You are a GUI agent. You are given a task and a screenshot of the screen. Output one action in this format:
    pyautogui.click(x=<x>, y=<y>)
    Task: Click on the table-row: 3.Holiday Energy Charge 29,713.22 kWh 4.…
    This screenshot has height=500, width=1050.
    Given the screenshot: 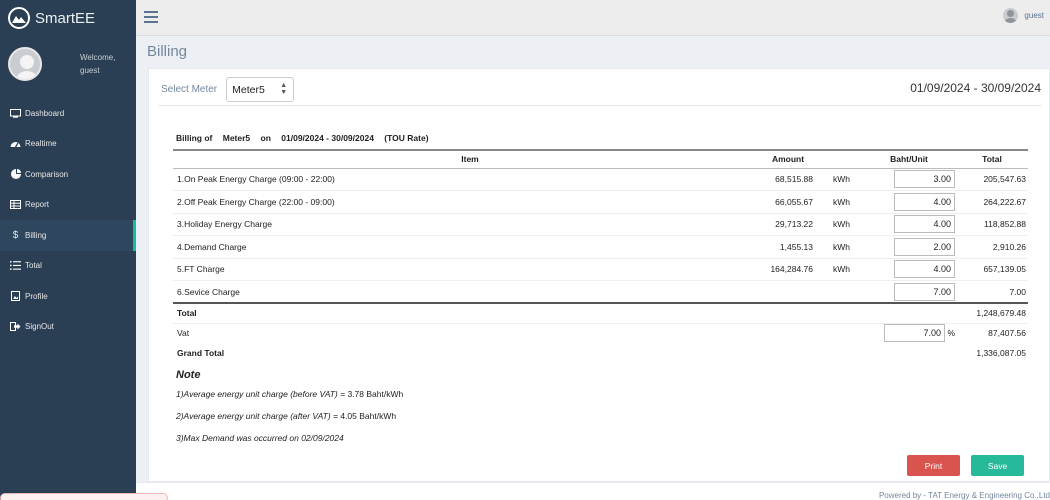 What is the action you would take?
    pyautogui.click(x=600, y=224)
    